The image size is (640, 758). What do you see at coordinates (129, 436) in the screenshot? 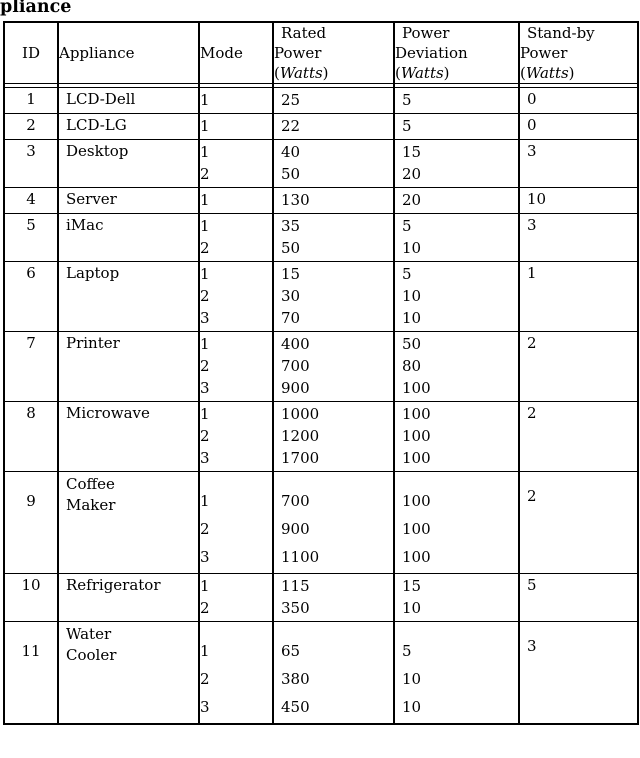
I see `cell-appliance: Microwave` at bounding box center [129, 436].